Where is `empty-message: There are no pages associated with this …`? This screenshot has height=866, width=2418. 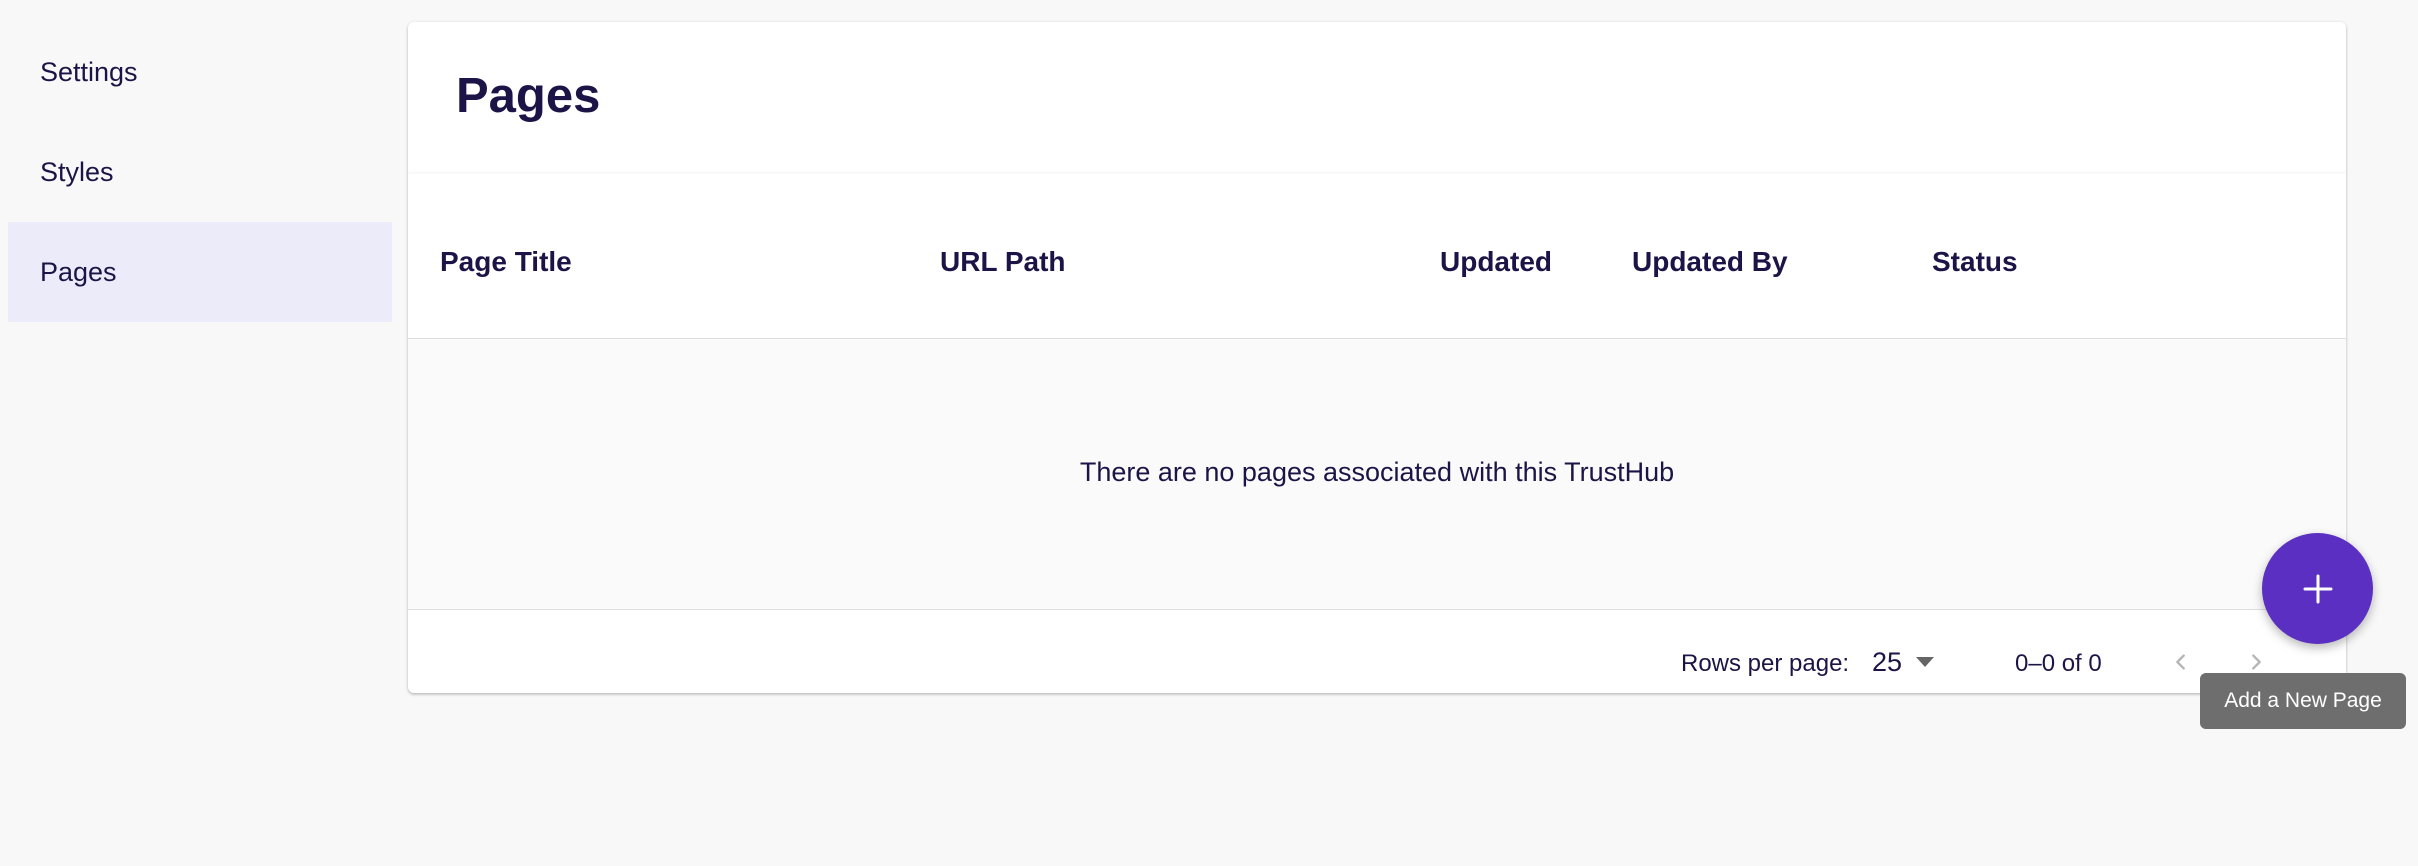
empty-message: There are no pages associated with this … is located at coordinates (1377, 472).